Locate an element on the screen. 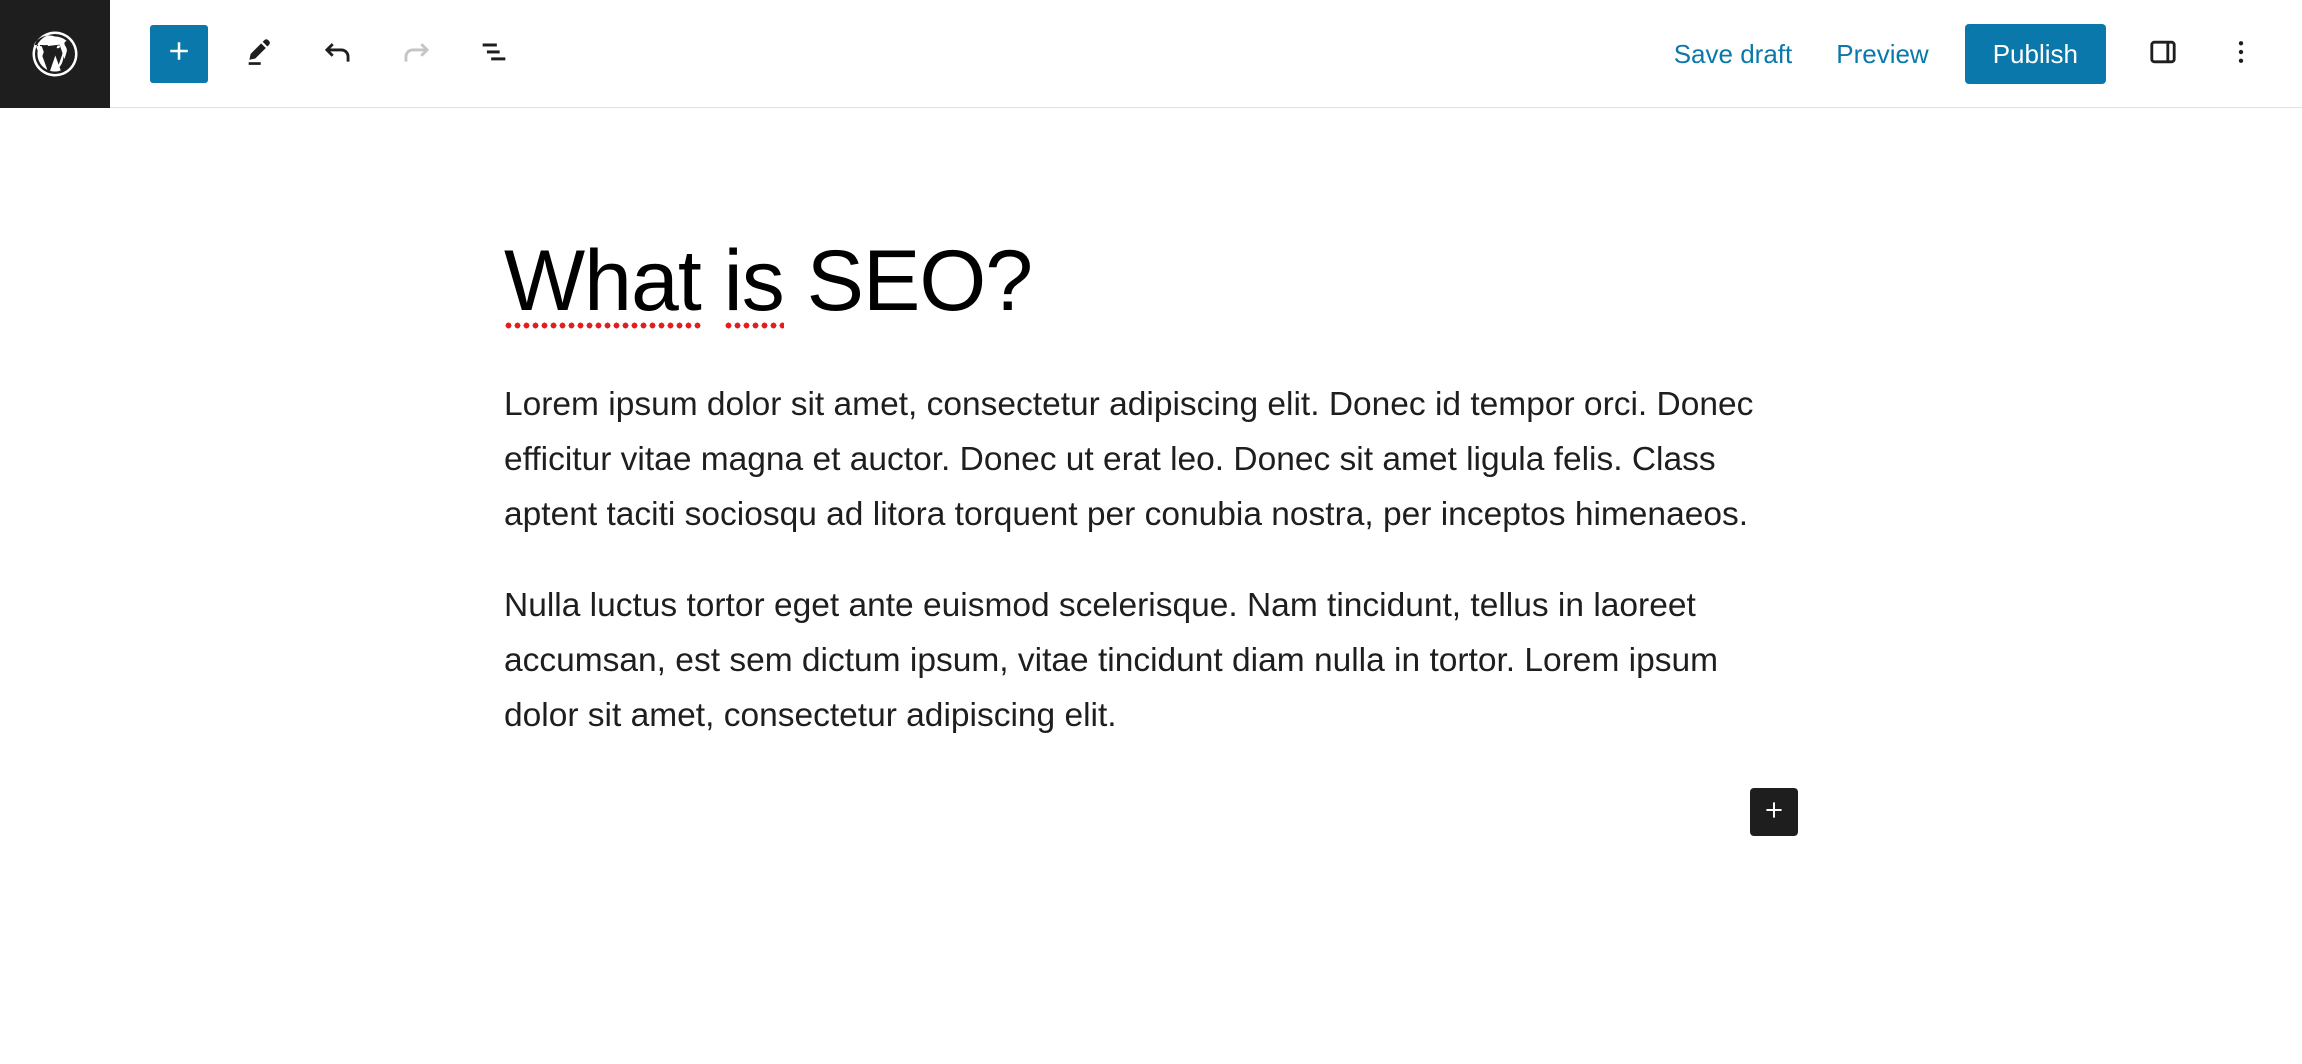 The width and height of the screenshot is (2302, 1064). block-inserter-button is located at coordinates (179, 53).